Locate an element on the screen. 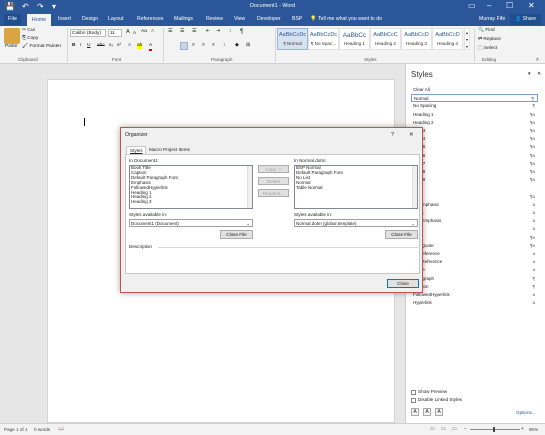  zoom-in-icon: + is located at coordinates (522, 429).